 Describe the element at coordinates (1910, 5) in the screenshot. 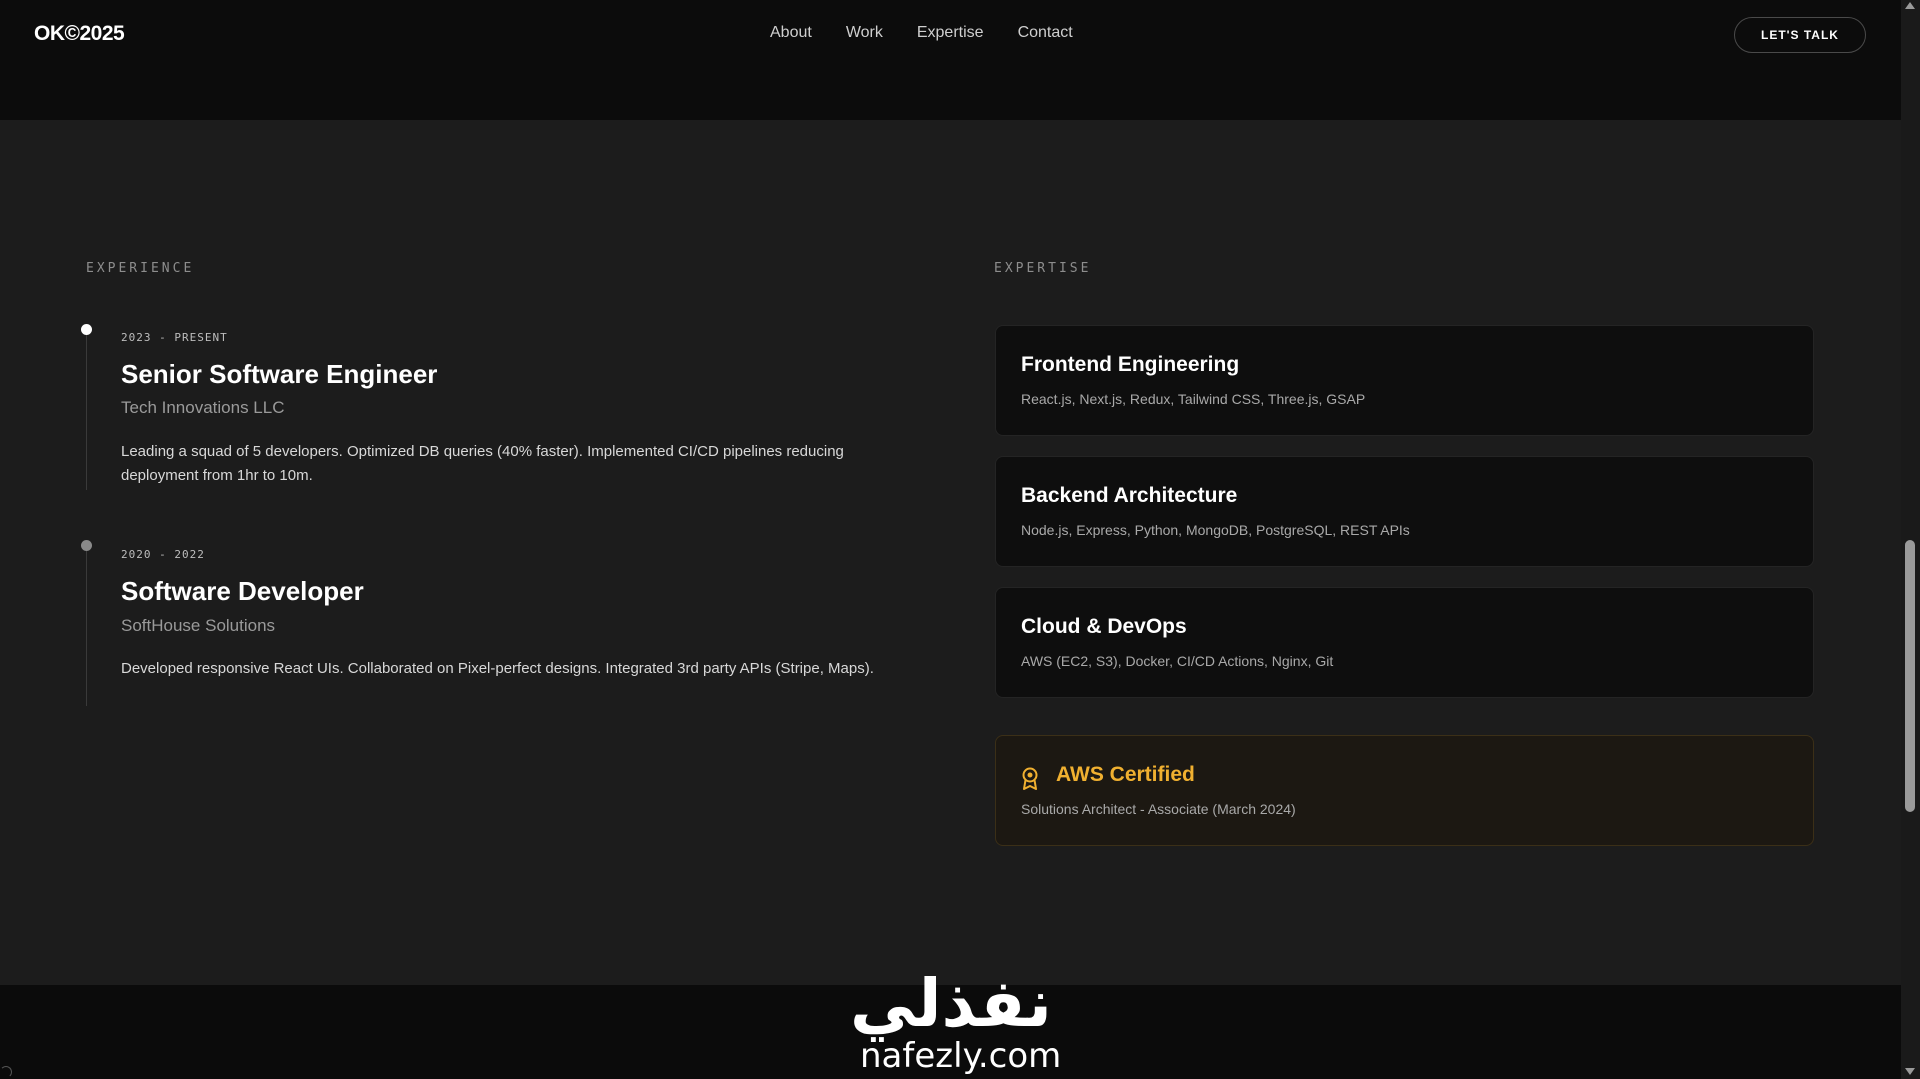

I see `scroll-up-arrow-icon` at that location.